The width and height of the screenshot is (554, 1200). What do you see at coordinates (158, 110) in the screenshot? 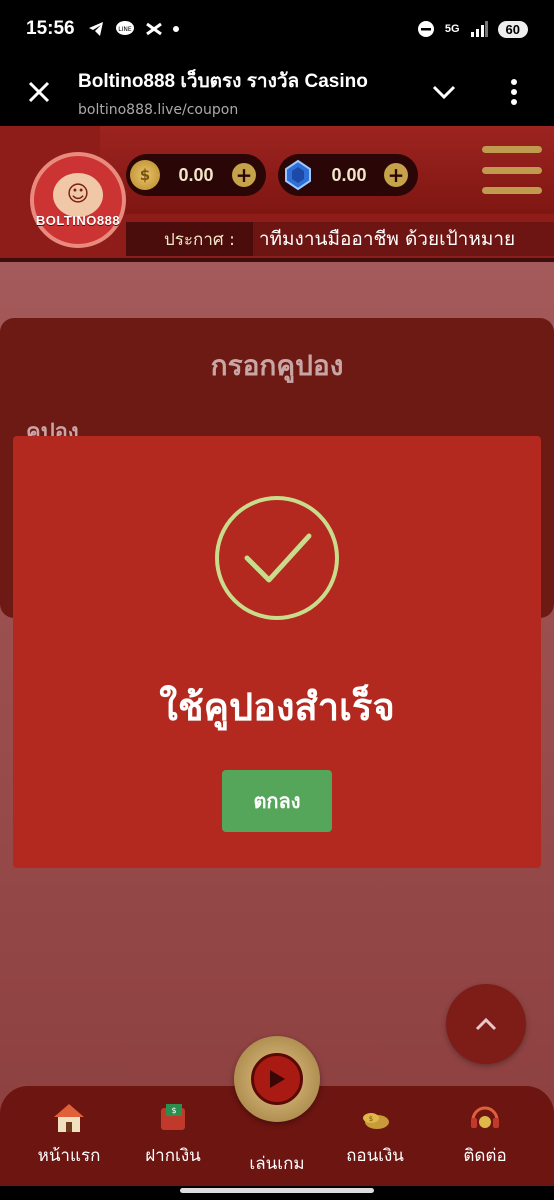
I see `page-url: boltino888.live/coupon` at bounding box center [158, 110].